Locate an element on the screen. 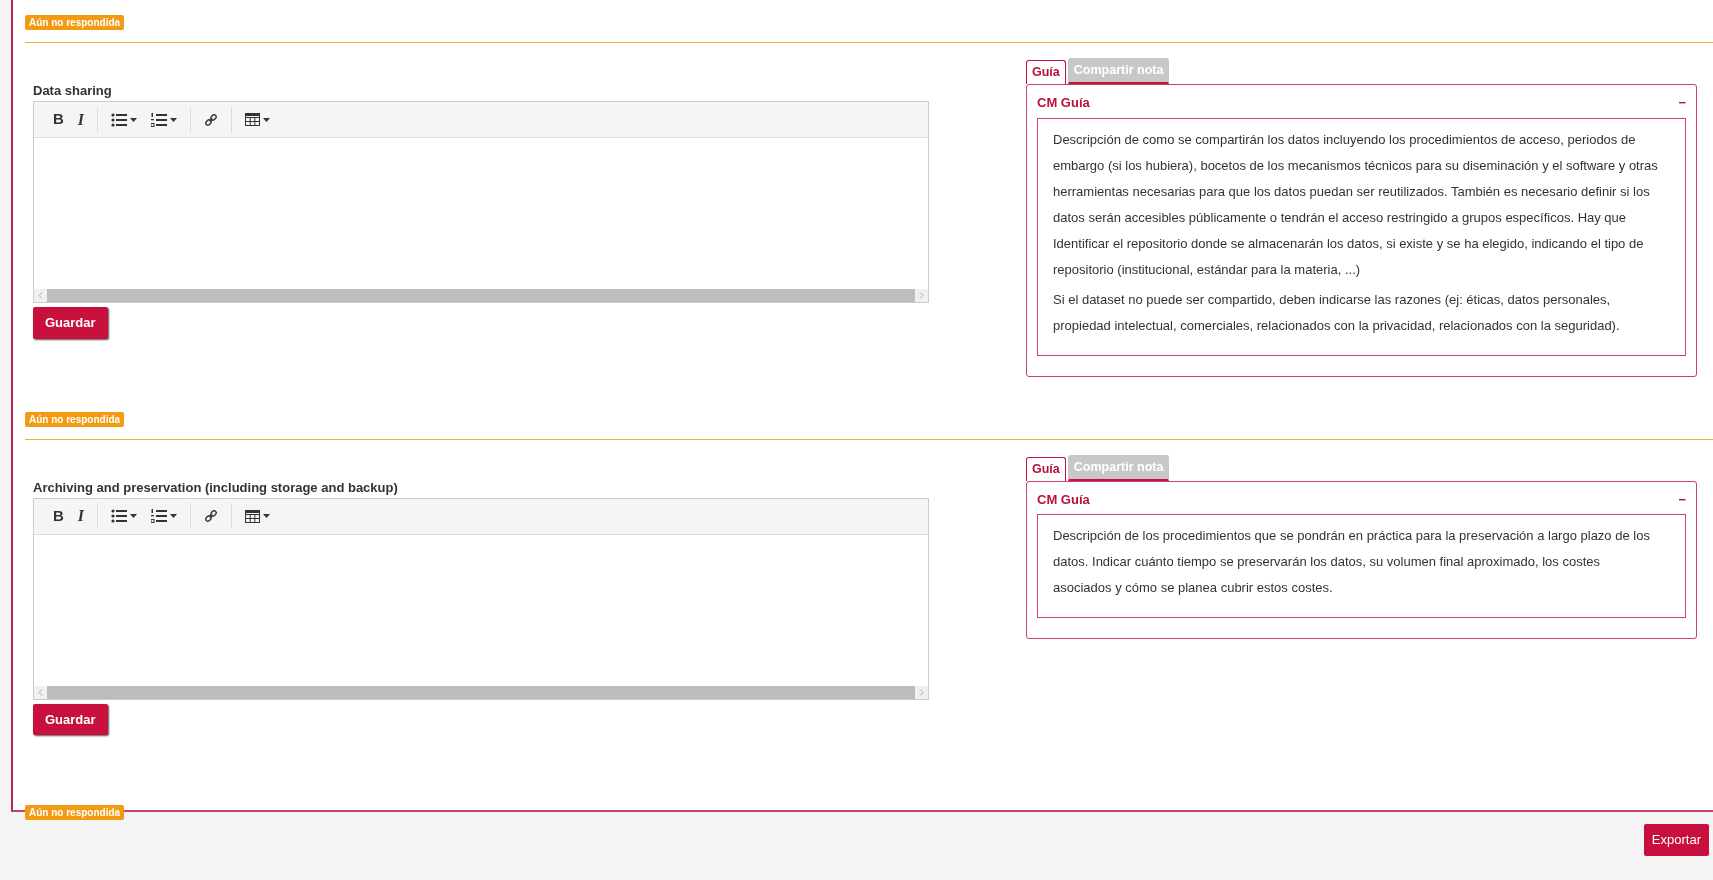 The height and width of the screenshot is (880, 1713). export-button: Exportar is located at coordinates (1676, 840).